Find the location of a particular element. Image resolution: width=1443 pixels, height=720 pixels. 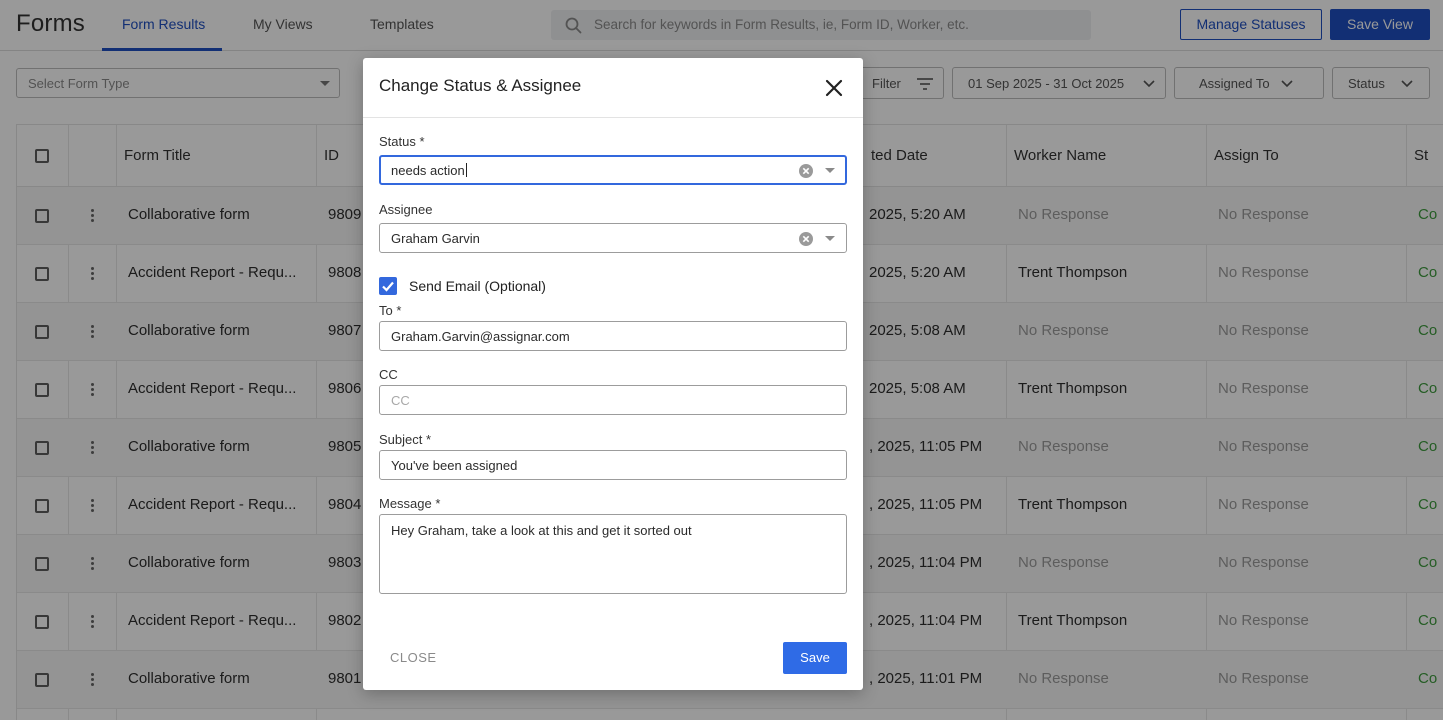

assignee-select: Graham Garvin is located at coordinates (613, 238).